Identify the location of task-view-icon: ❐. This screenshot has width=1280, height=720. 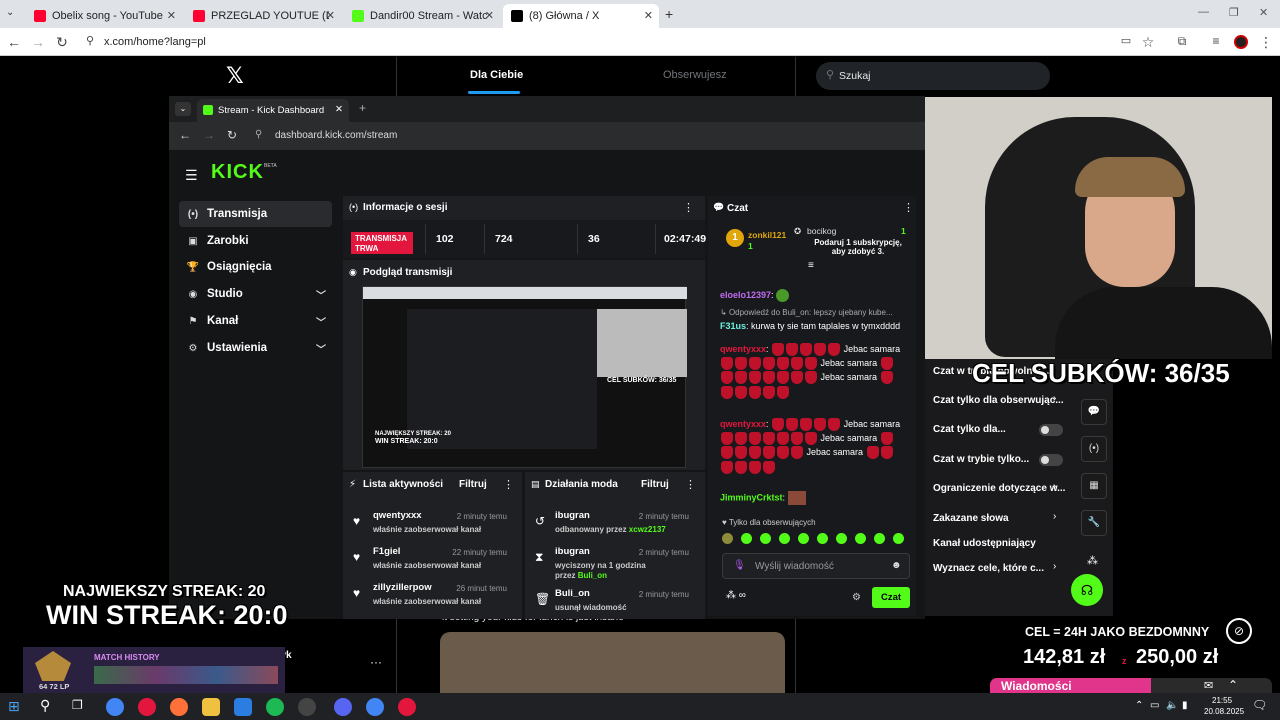
(77, 705).